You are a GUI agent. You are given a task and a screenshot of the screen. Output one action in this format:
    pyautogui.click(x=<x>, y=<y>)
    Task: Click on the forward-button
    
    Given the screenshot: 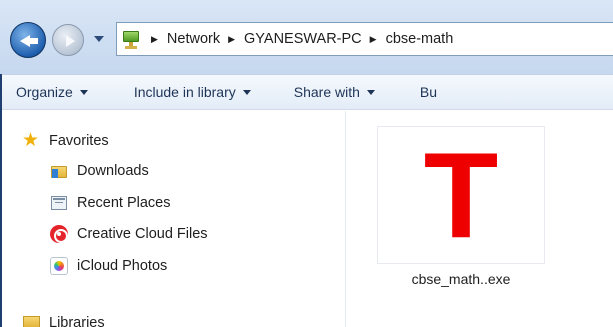 What is the action you would take?
    pyautogui.click(x=68, y=40)
    